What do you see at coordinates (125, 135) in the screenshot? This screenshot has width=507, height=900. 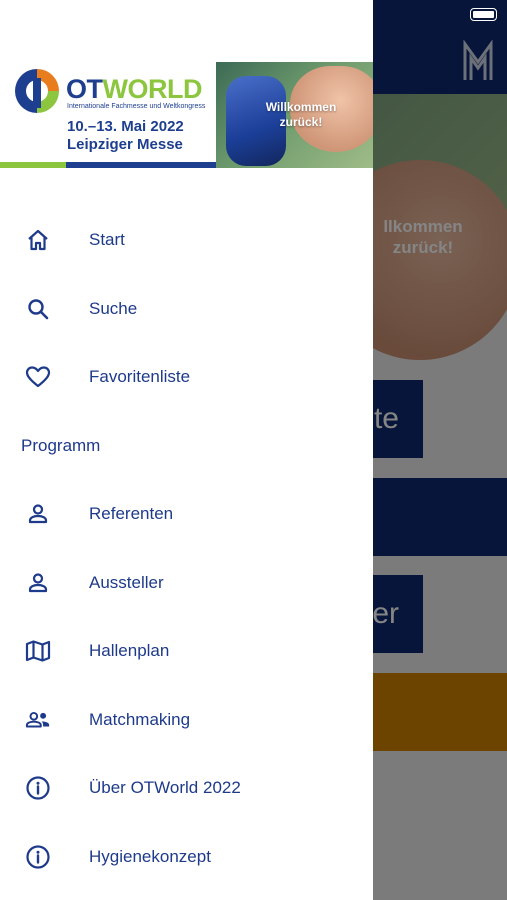 I see `banner-date-venue: 10.–13. Mai 2022 Leipziger Messe` at bounding box center [125, 135].